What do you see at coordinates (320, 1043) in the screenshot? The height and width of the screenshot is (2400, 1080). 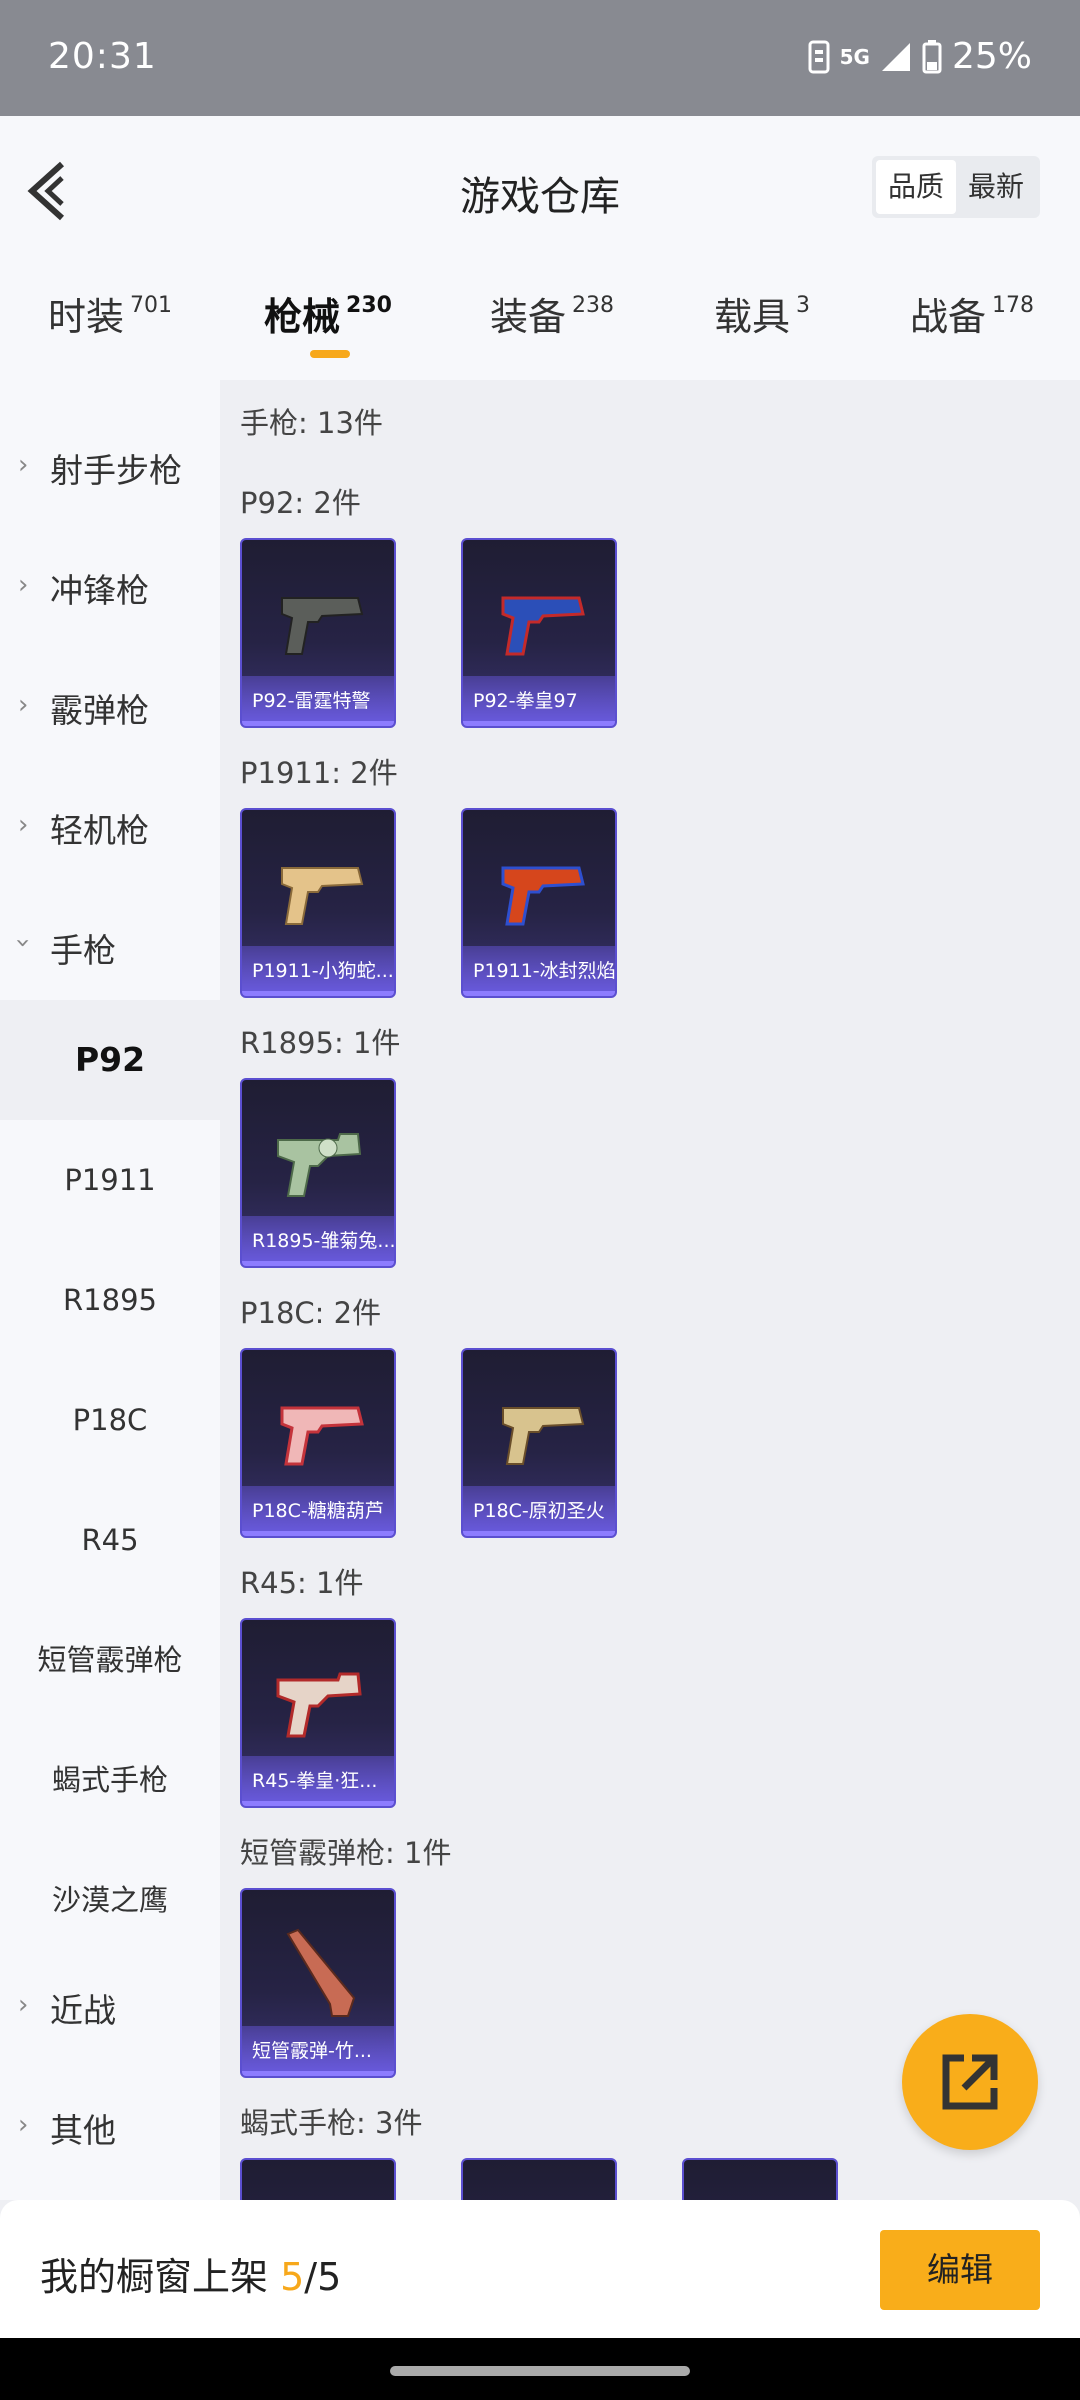 I see `group-title: R1895: 1件` at bounding box center [320, 1043].